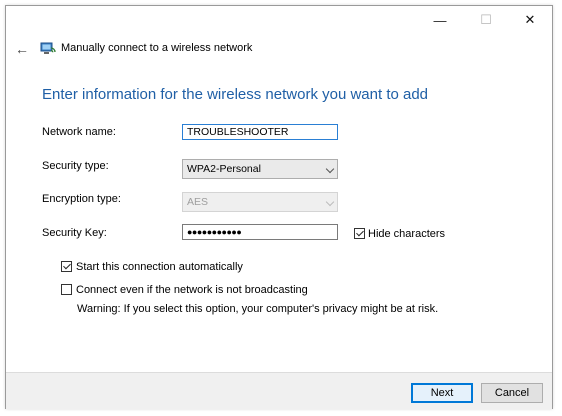 This screenshot has width=562, height=416. Describe the element at coordinates (157, 48) in the screenshot. I see `window-title: Manually connect to a wireless network` at that location.